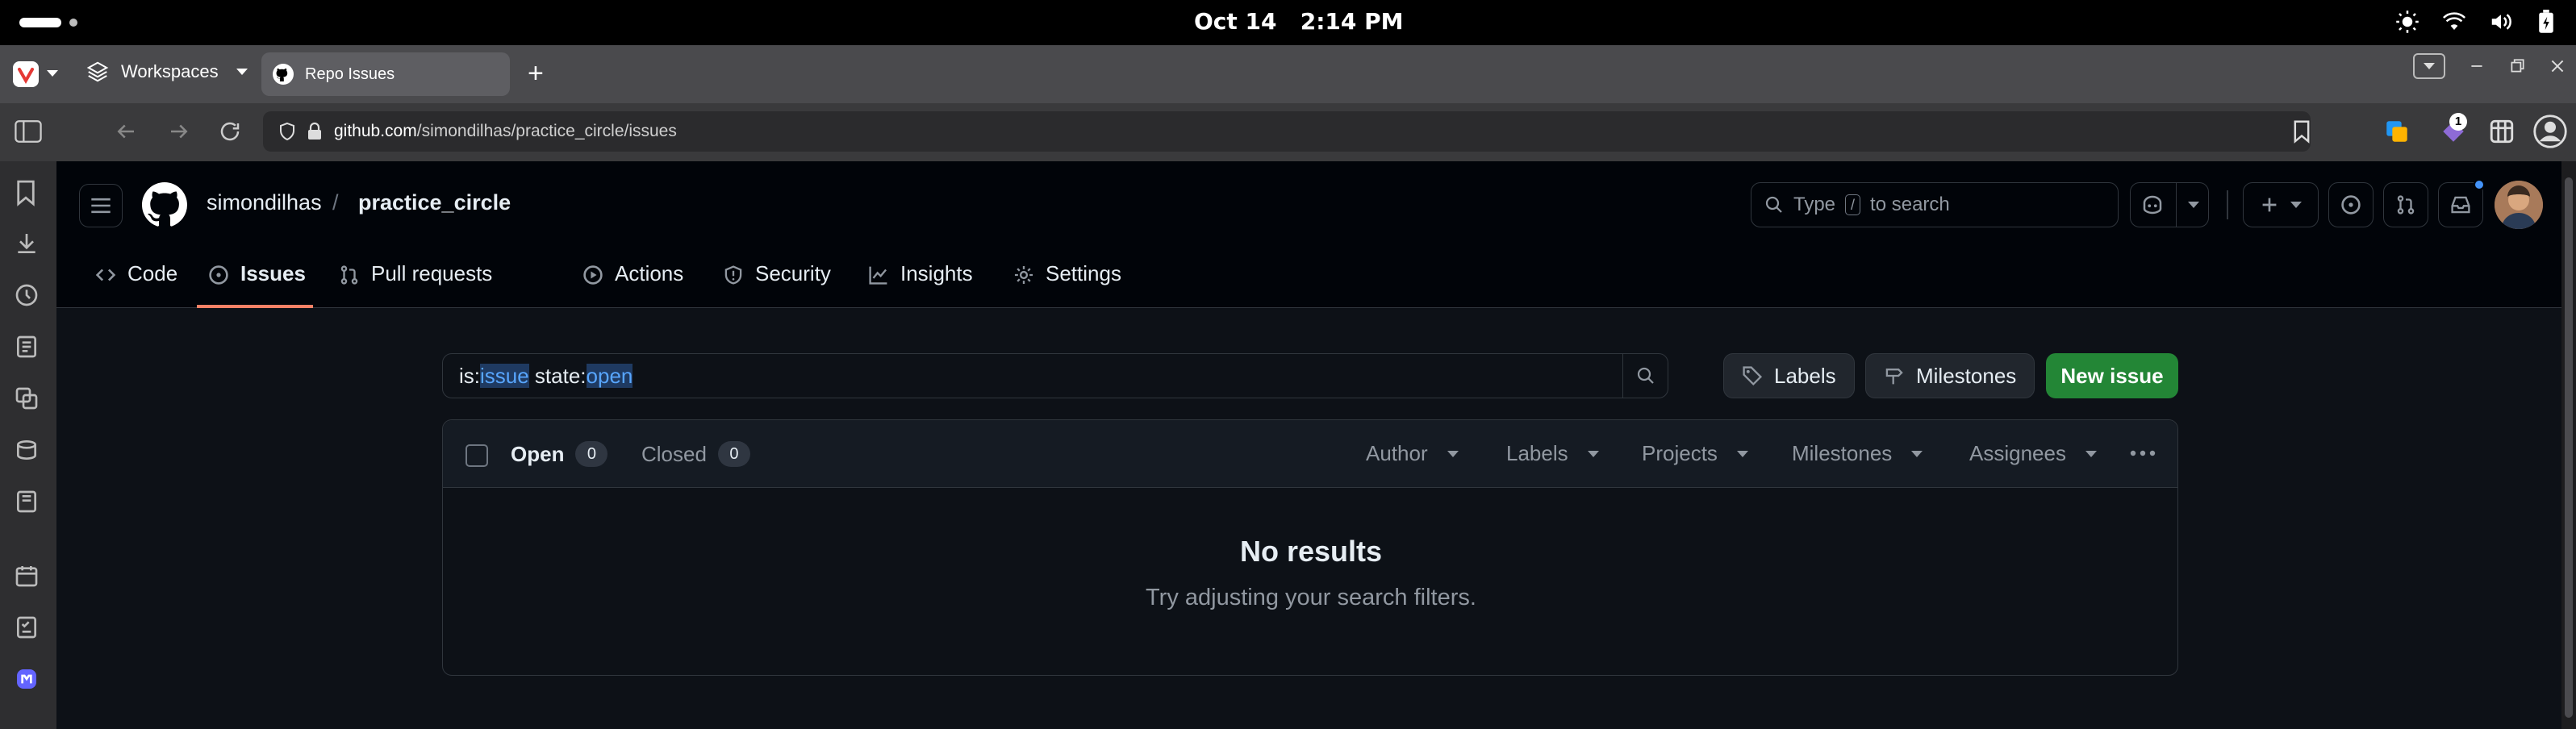 The width and height of the screenshot is (2576, 729). What do you see at coordinates (2152, 204) in the screenshot?
I see `copilot-icon` at bounding box center [2152, 204].